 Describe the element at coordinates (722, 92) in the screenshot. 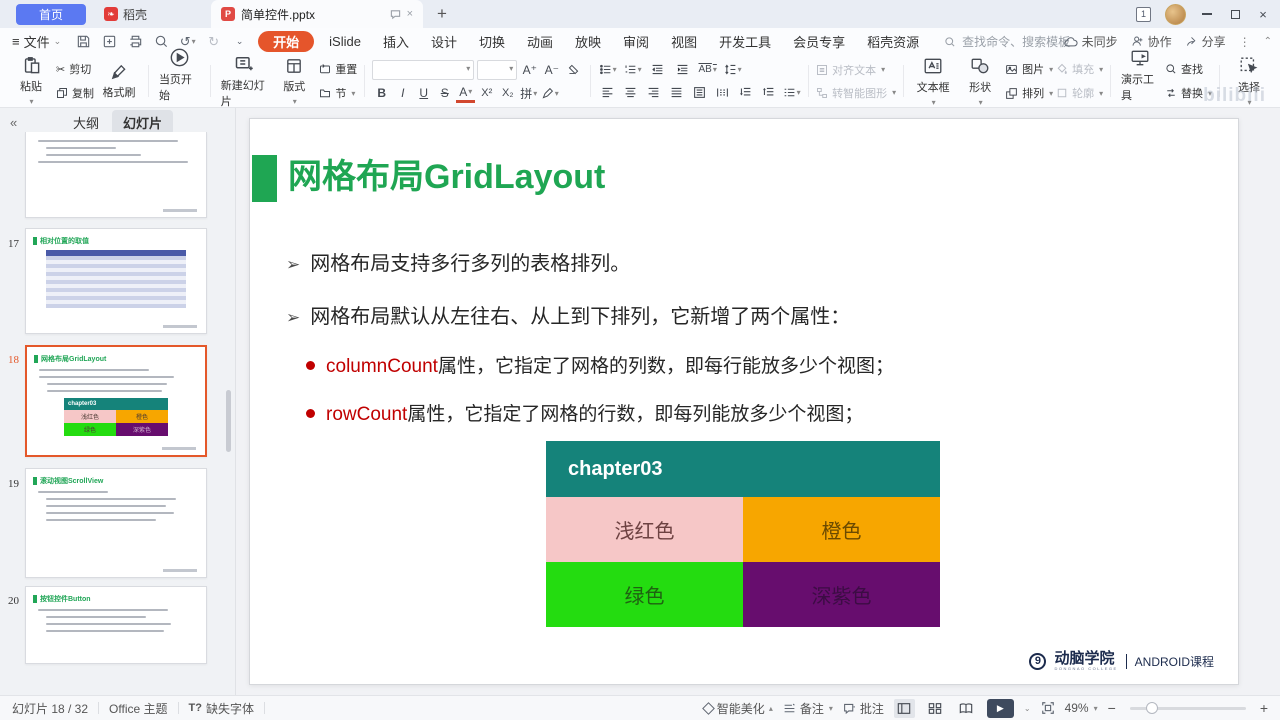

I see `columns-icon` at that location.